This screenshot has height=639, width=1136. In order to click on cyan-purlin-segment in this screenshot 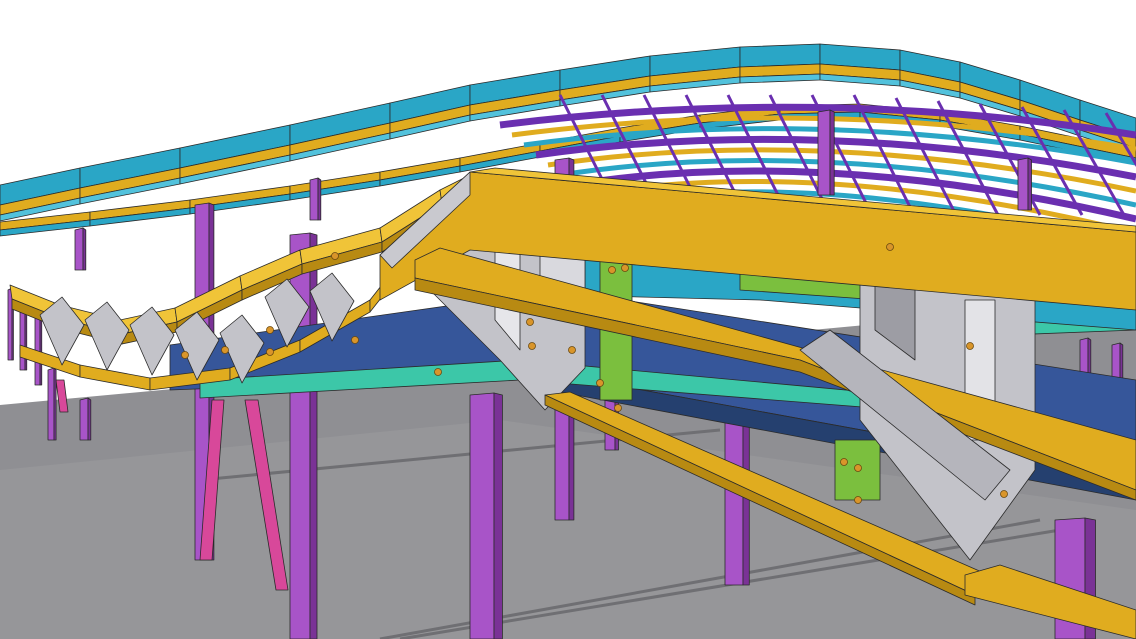, I will do `click(780, 55)`.